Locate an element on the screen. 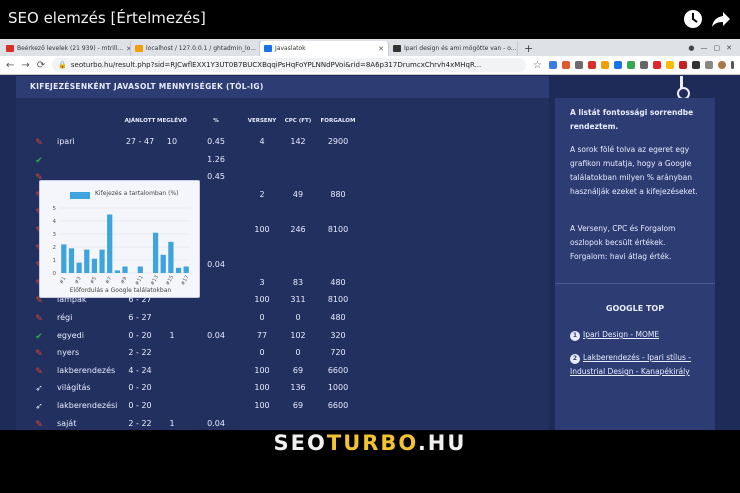 The width and height of the screenshot is (740, 493). watch-later-icon is located at coordinates (693, 19).